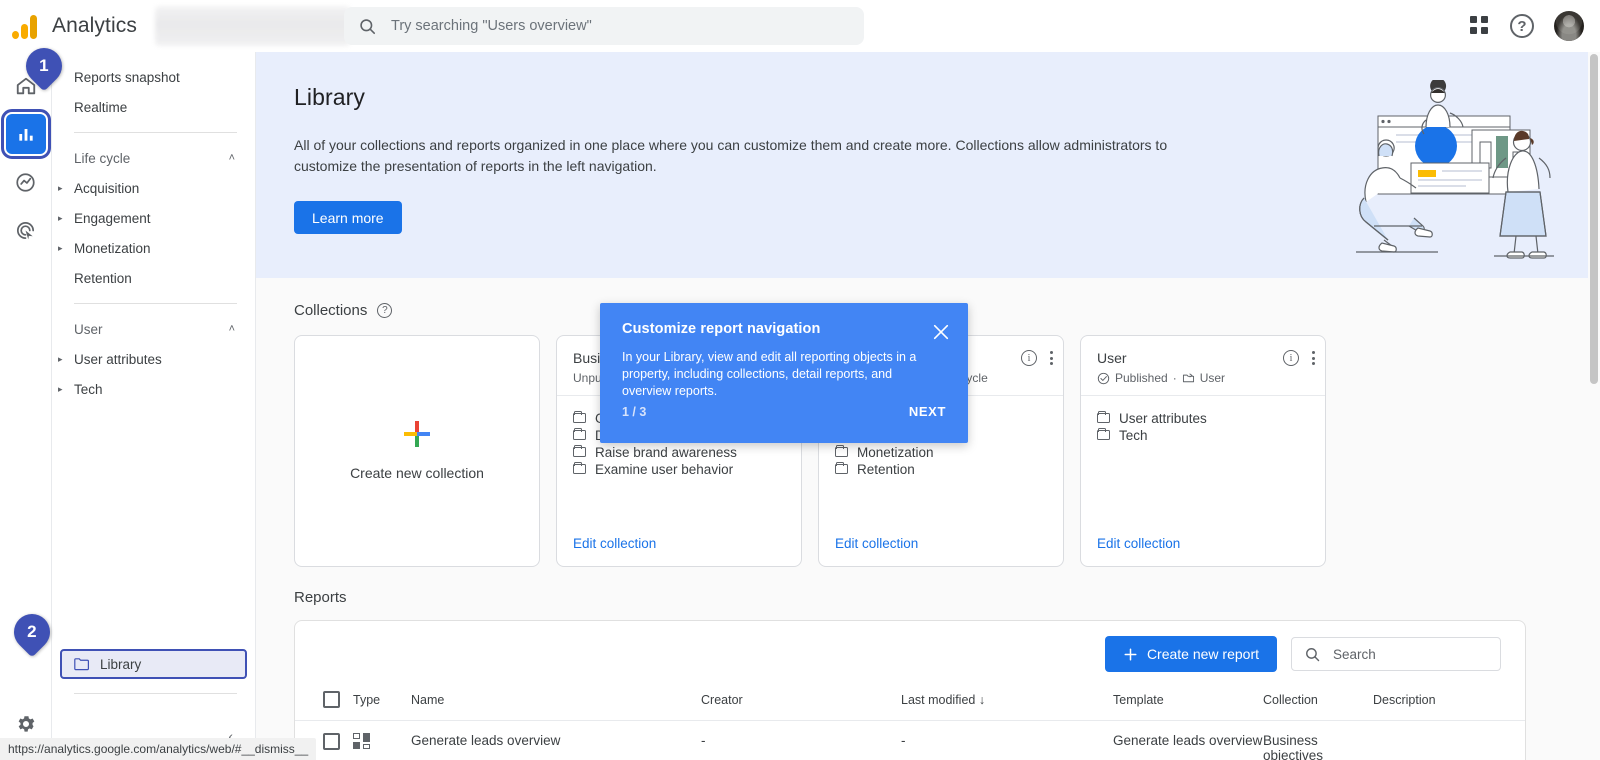 The height and width of the screenshot is (760, 1600). I want to click on nav-label: Retention, so click(103, 278).